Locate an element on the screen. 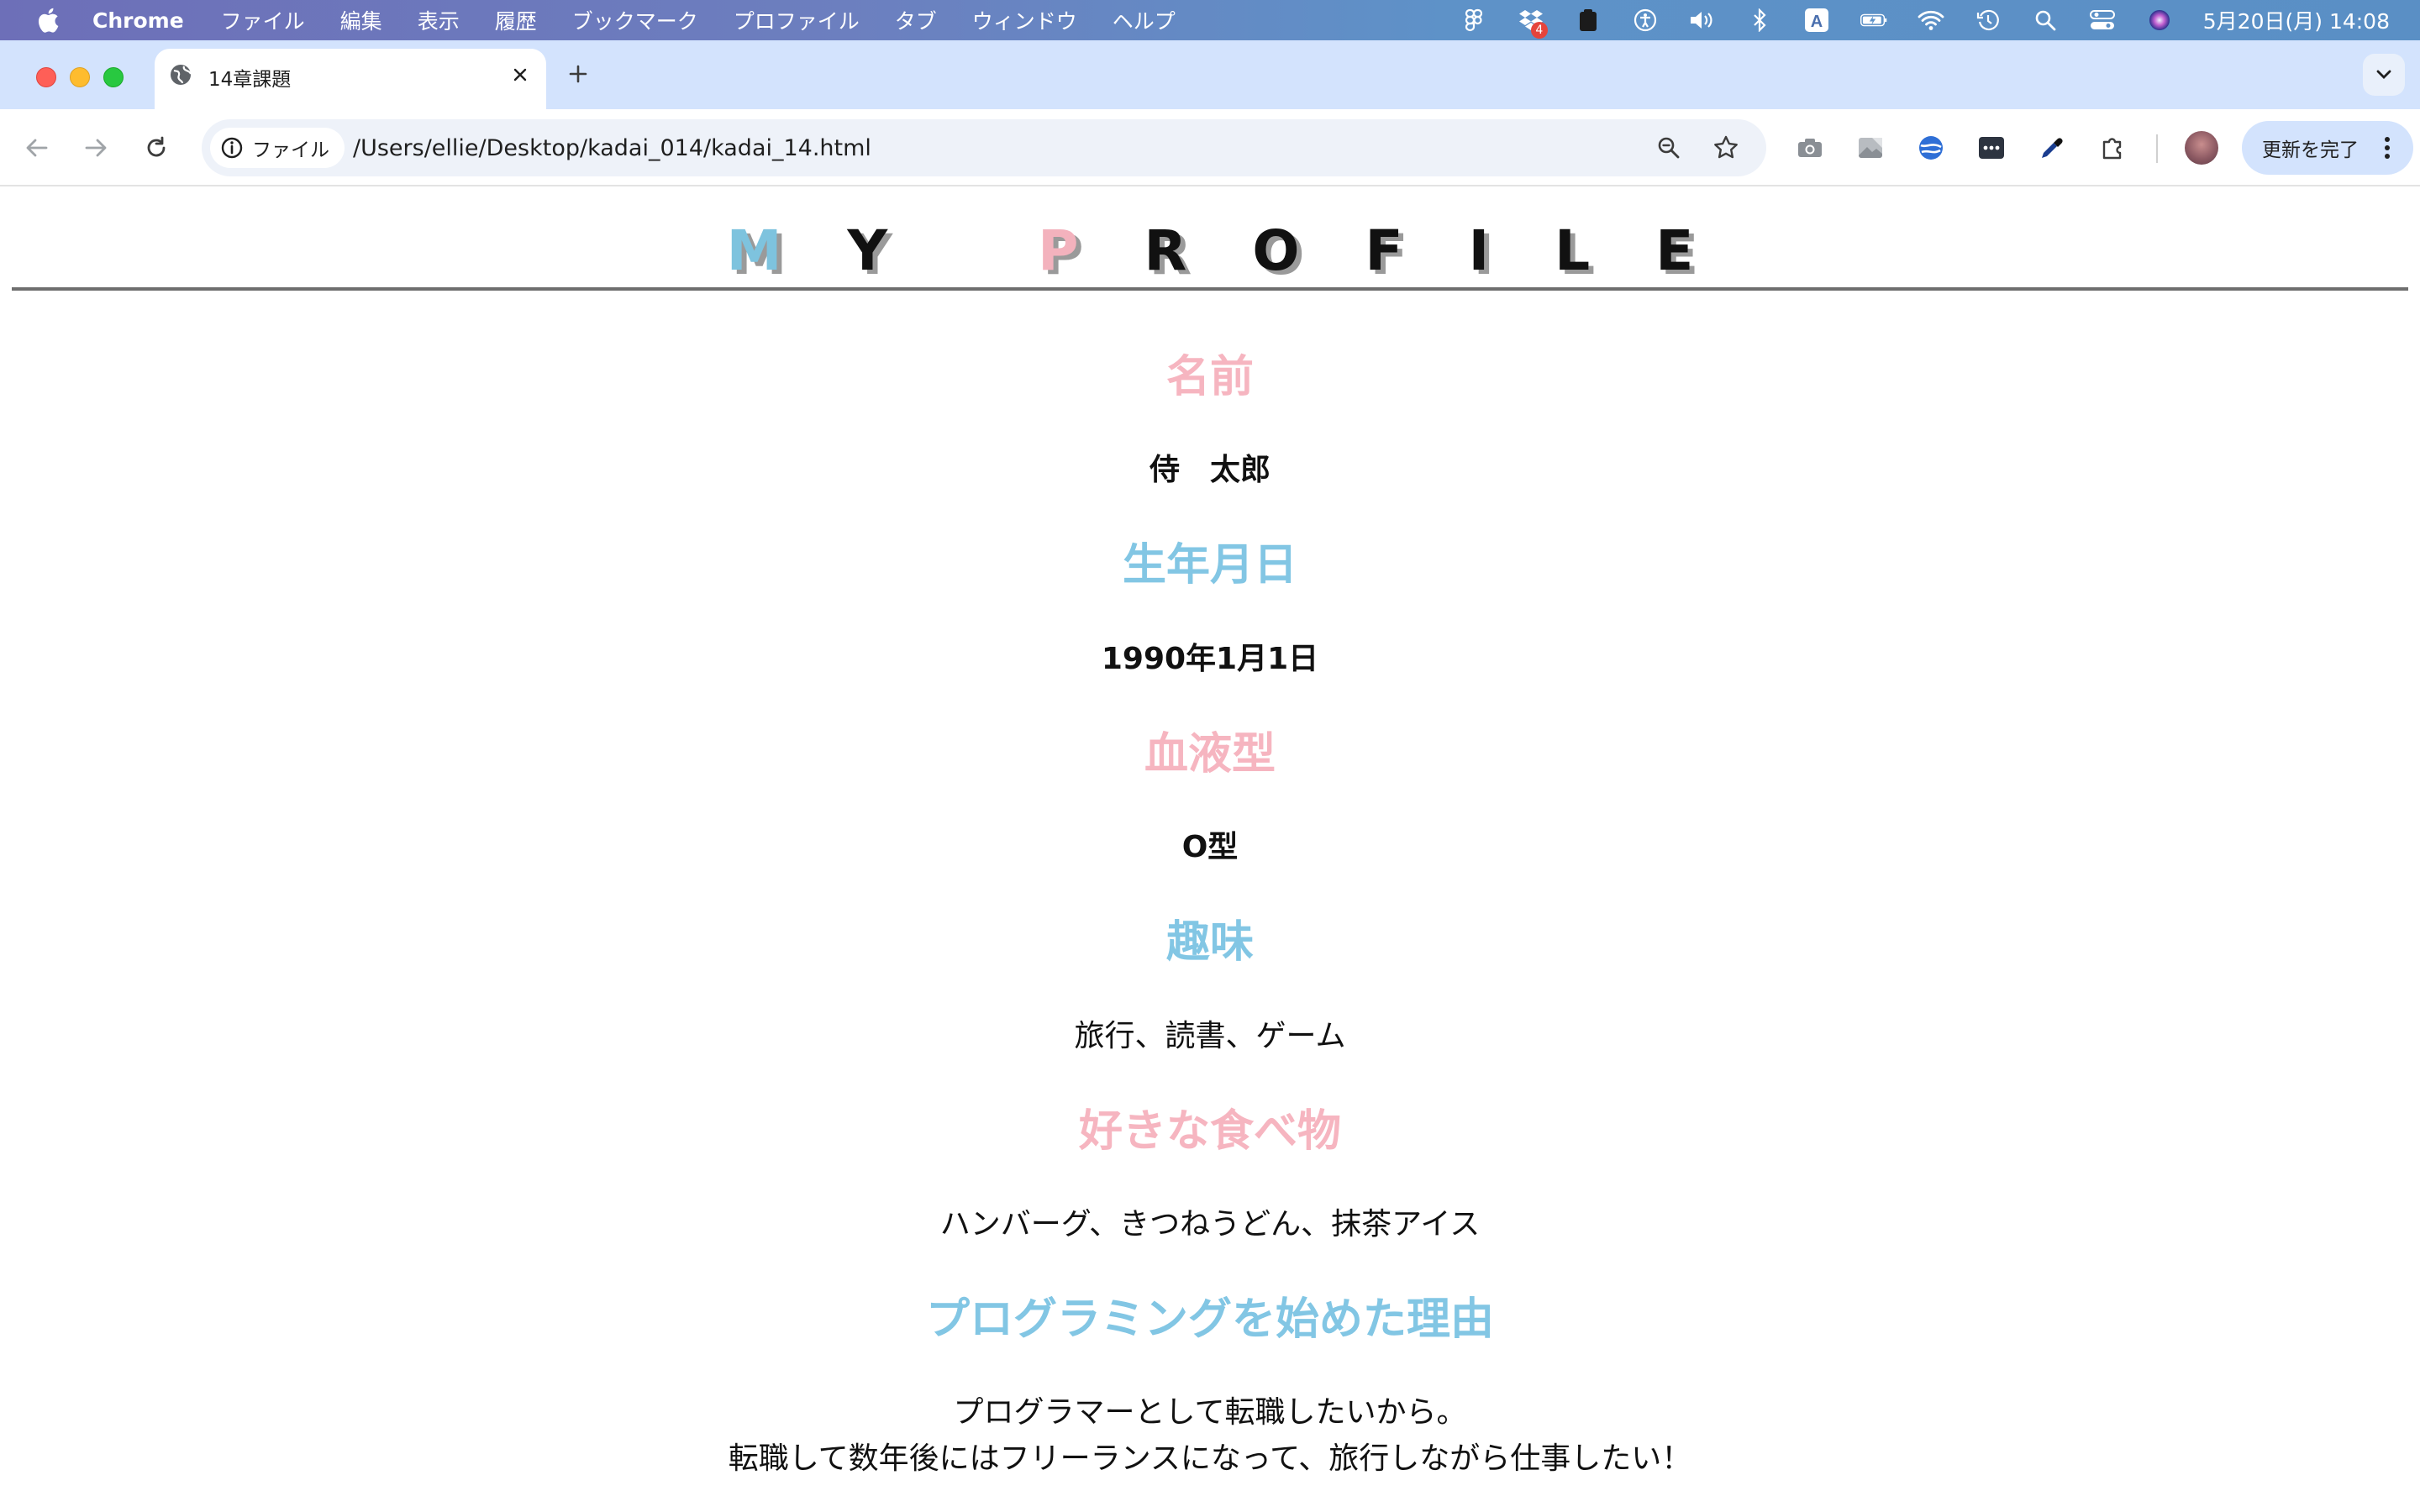 The image size is (2420, 1512). menu-bar-clock: 5月20日(月) 14:08 is located at coordinates (2296, 20).